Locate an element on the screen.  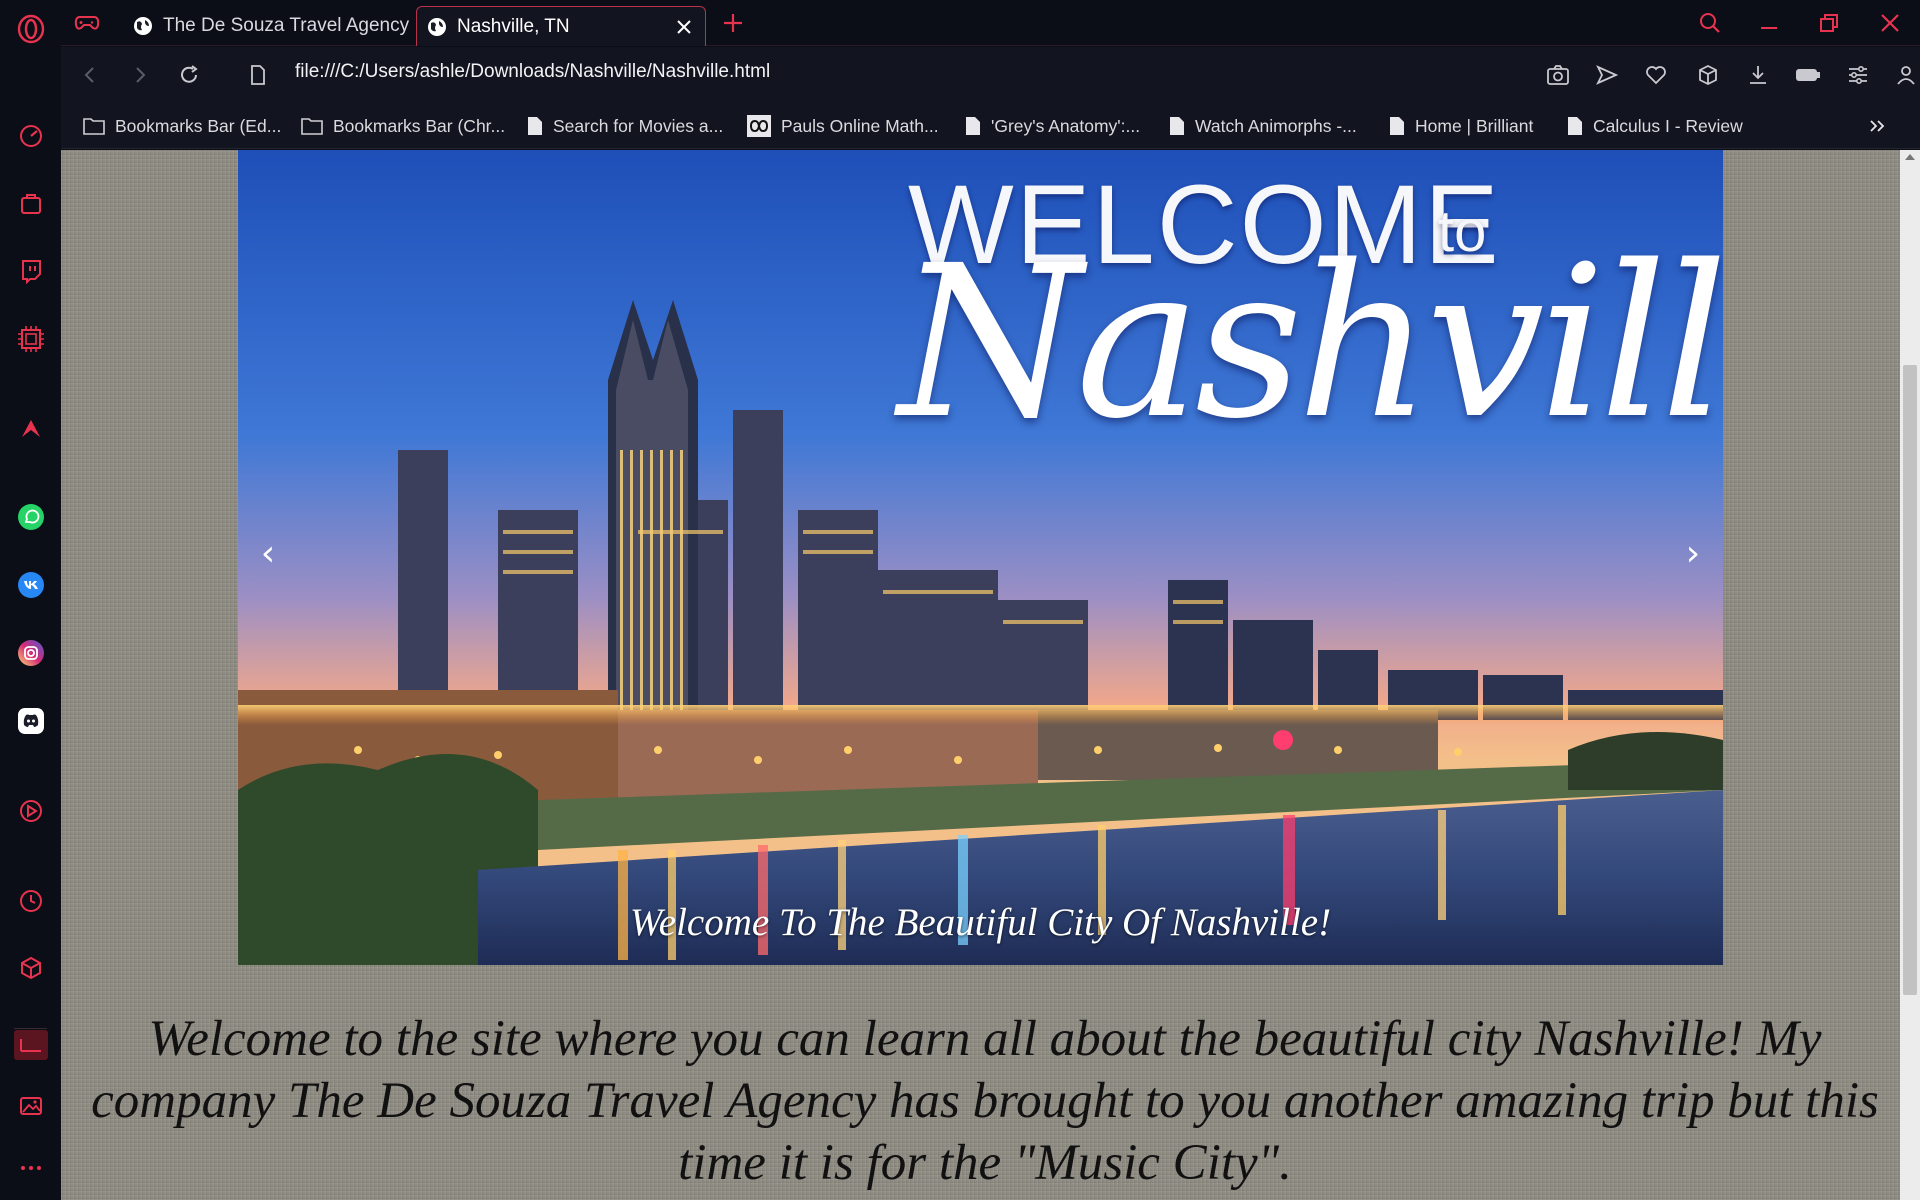
forward-icon is located at coordinates (140, 75).